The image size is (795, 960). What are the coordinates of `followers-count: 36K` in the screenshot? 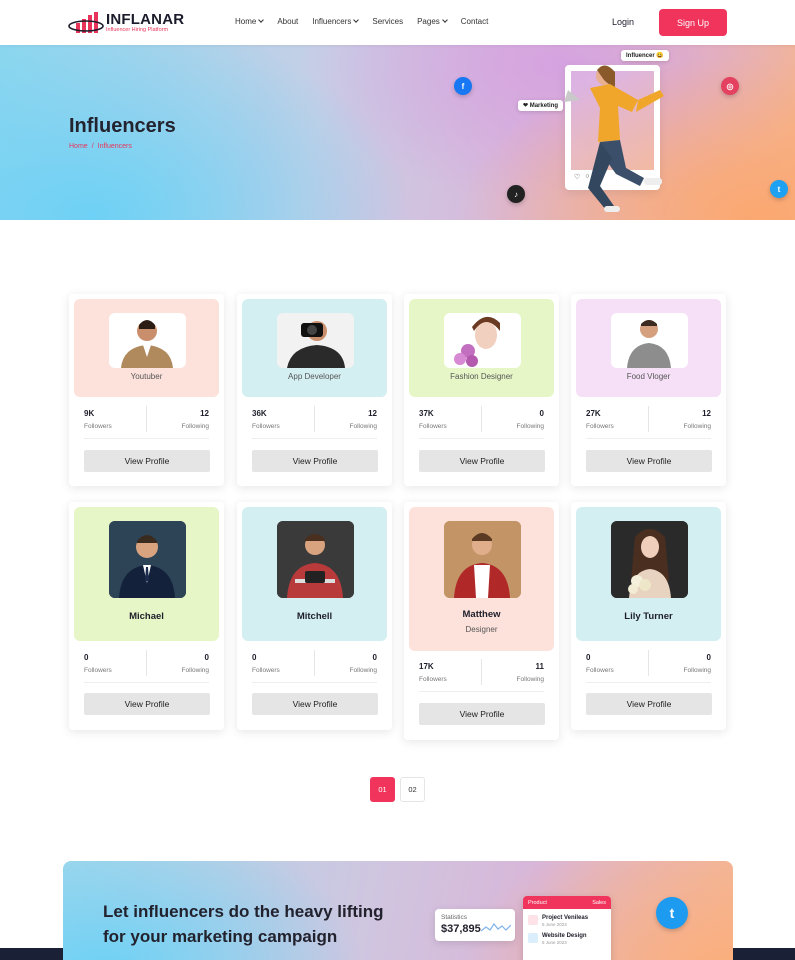 It's located at (259, 413).